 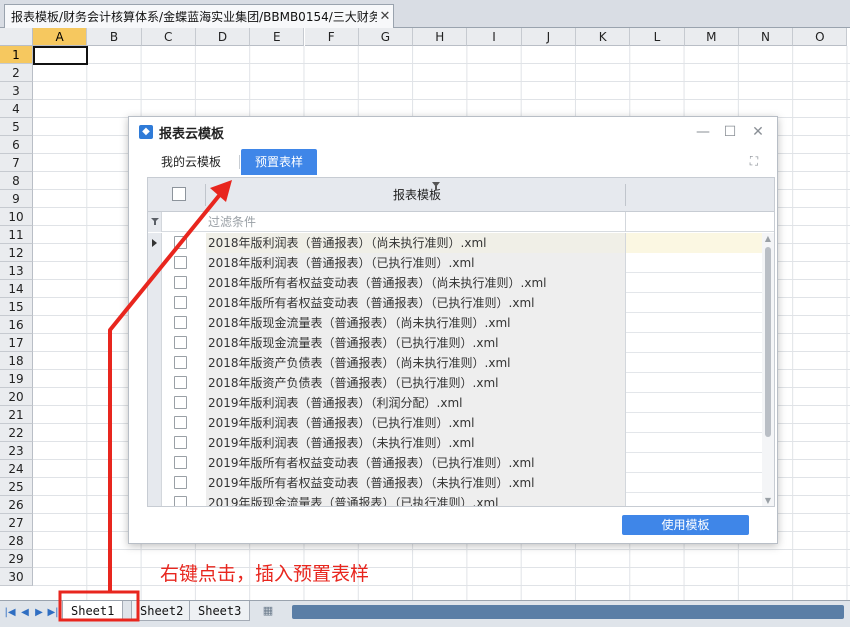 What do you see at coordinates (60, 55) in the screenshot?
I see `active-cell-a1` at bounding box center [60, 55].